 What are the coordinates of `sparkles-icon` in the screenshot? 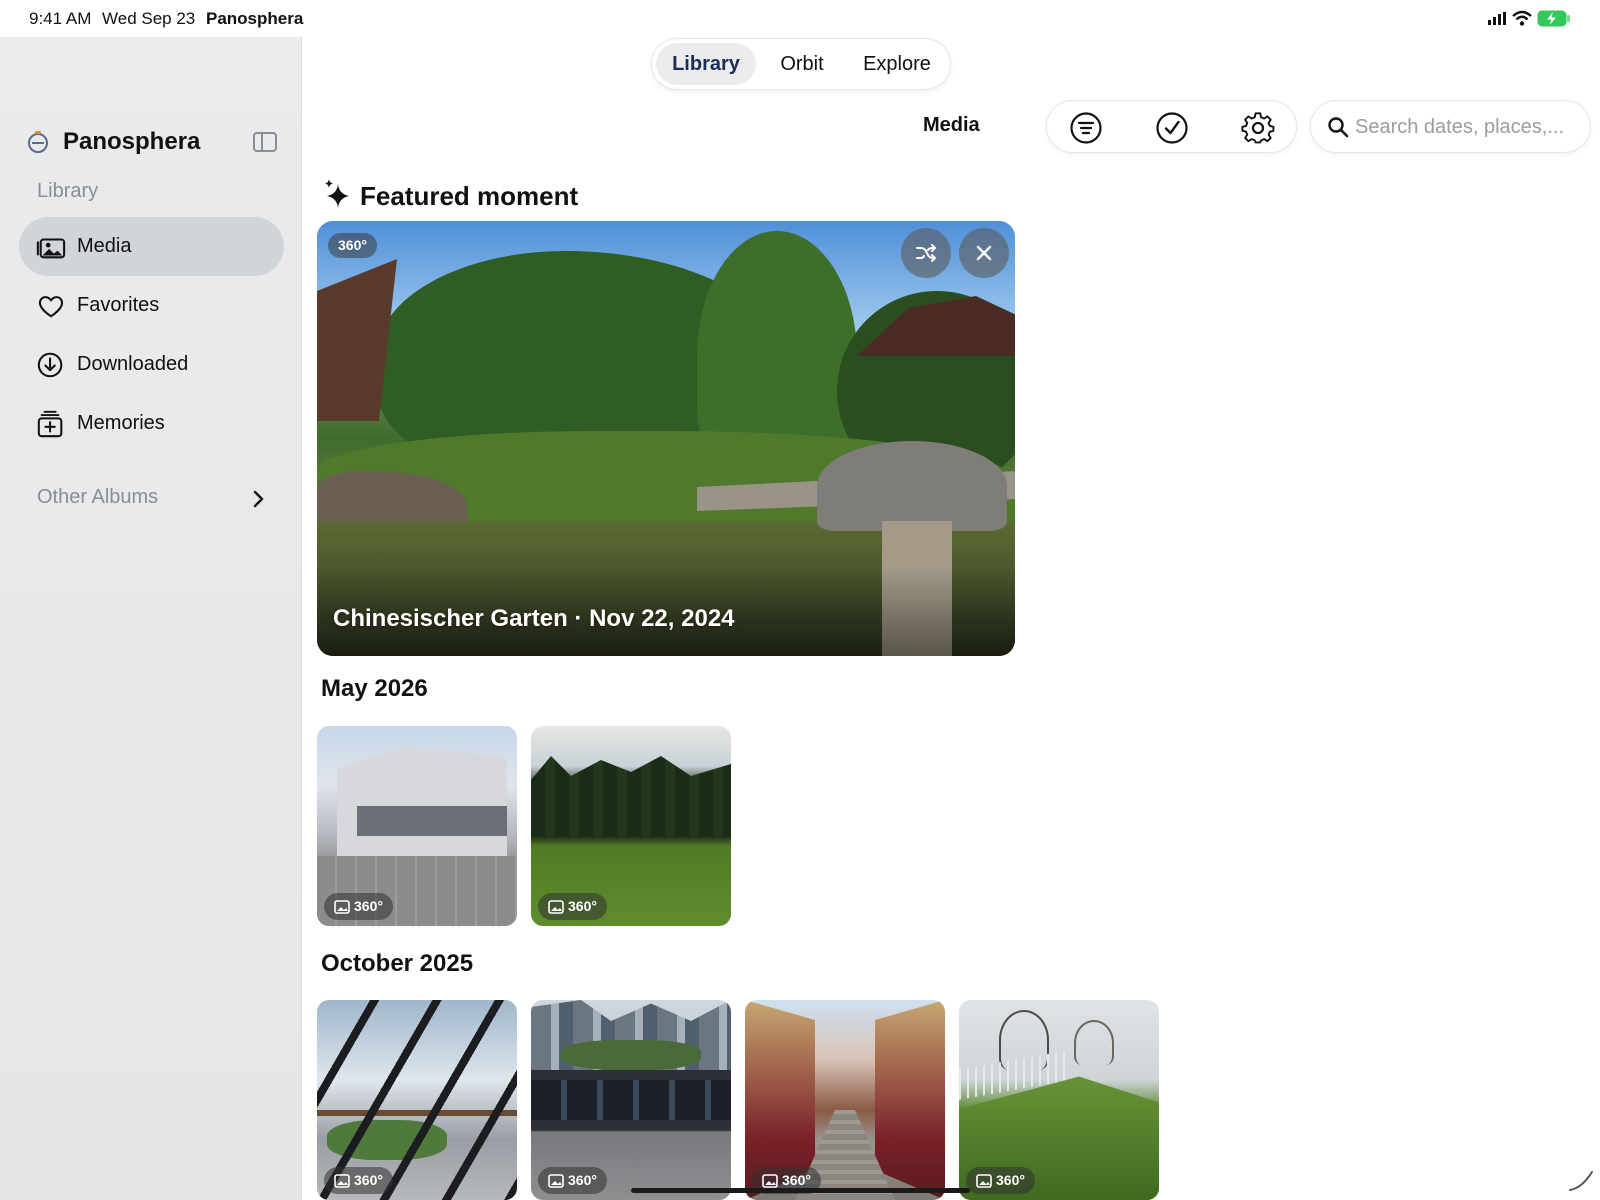 It's located at (337, 193).